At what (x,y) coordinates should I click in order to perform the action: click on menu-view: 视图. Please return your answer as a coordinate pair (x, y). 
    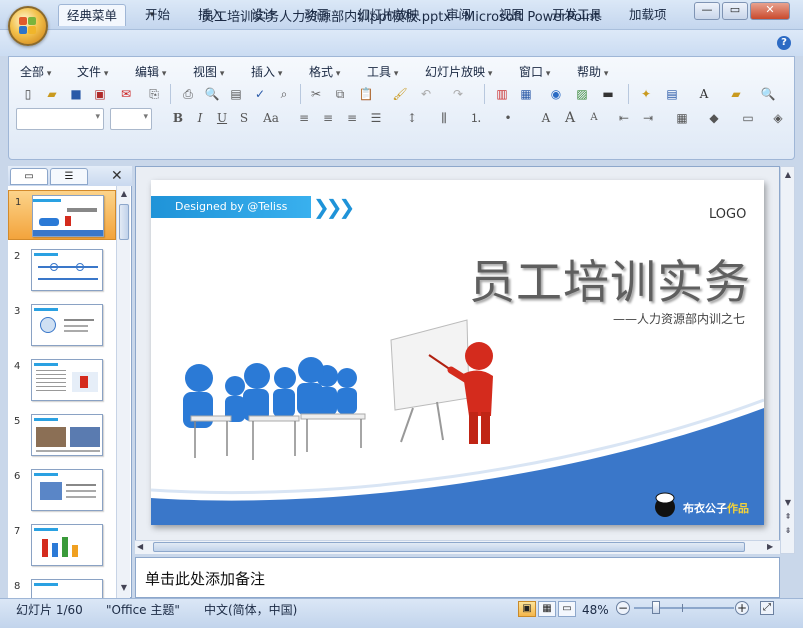
    Looking at the image, I should click on (208, 71).